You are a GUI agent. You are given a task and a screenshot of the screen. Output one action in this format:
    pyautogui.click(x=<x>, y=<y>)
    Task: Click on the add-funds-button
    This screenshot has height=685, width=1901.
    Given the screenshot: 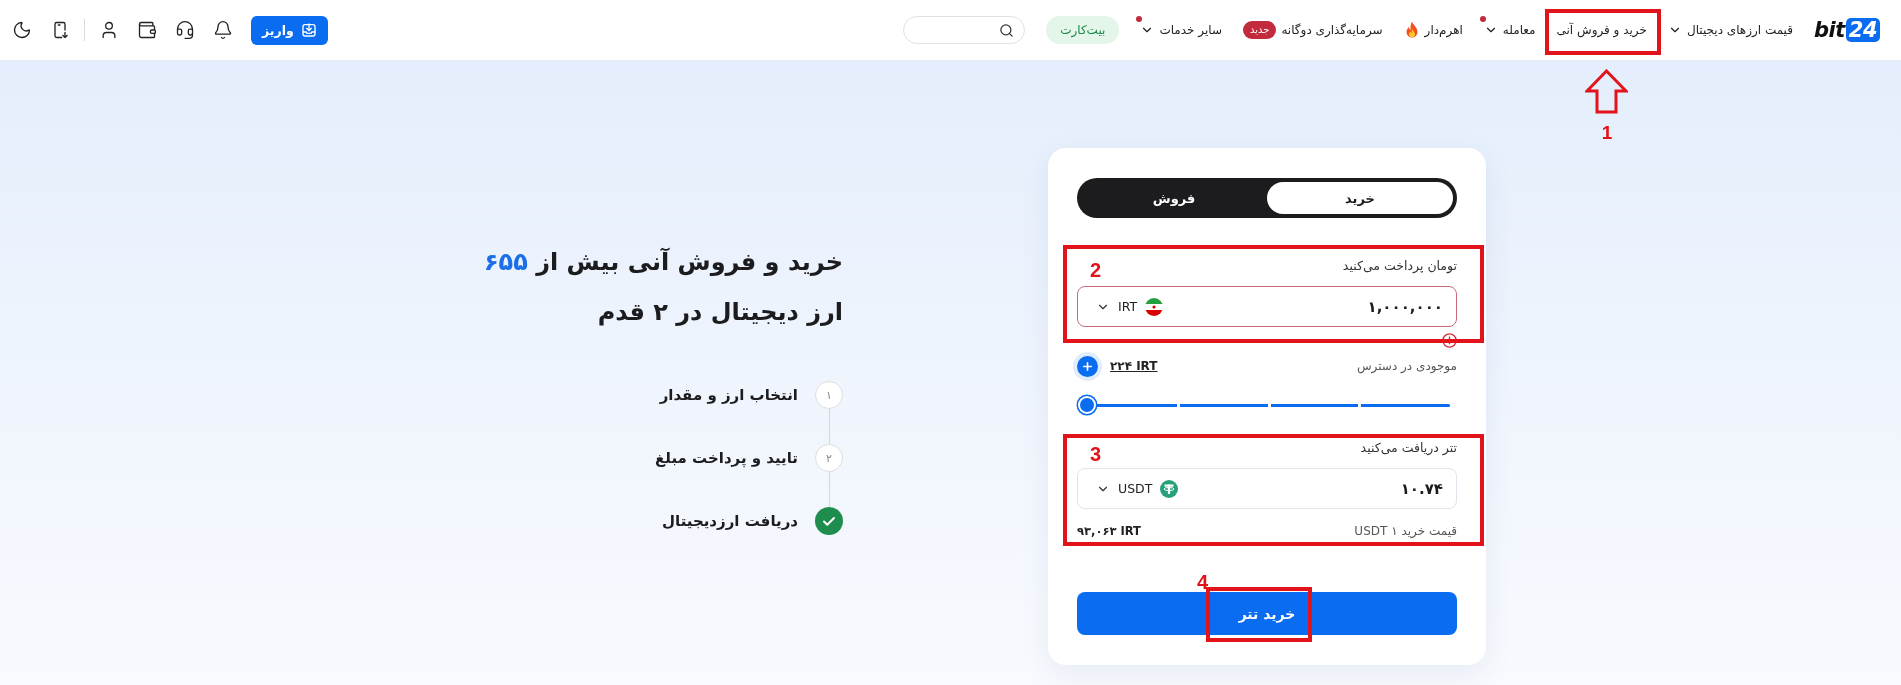 What is the action you would take?
    pyautogui.click(x=1087, y=366)
    